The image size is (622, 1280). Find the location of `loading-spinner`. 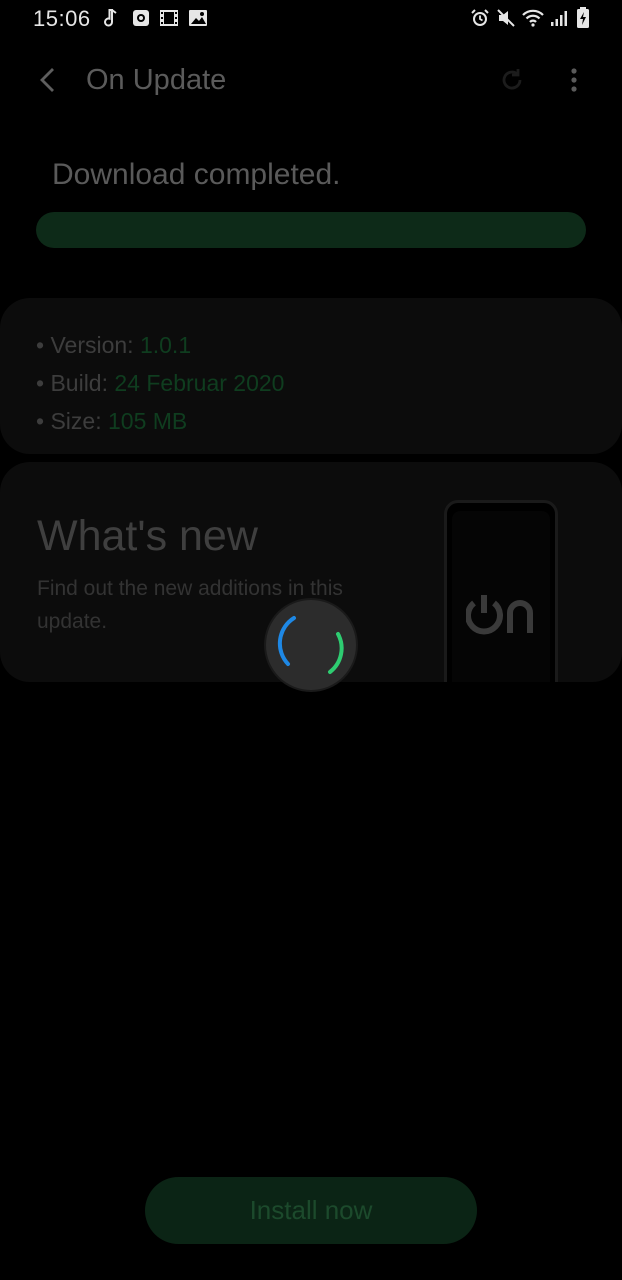

loading-spinner is located at coordinates (311, 645).